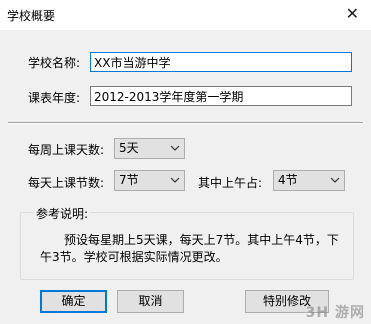 This screenshot has height=324, width=371. What do you see at coordinates (189, 248) in the screenshot?
I see `reference-text: 预设每星期上5天课，每天上7节。其中上午4节，下午3节。学校可根据实际情况更改。` at bounding box center [189, 248].